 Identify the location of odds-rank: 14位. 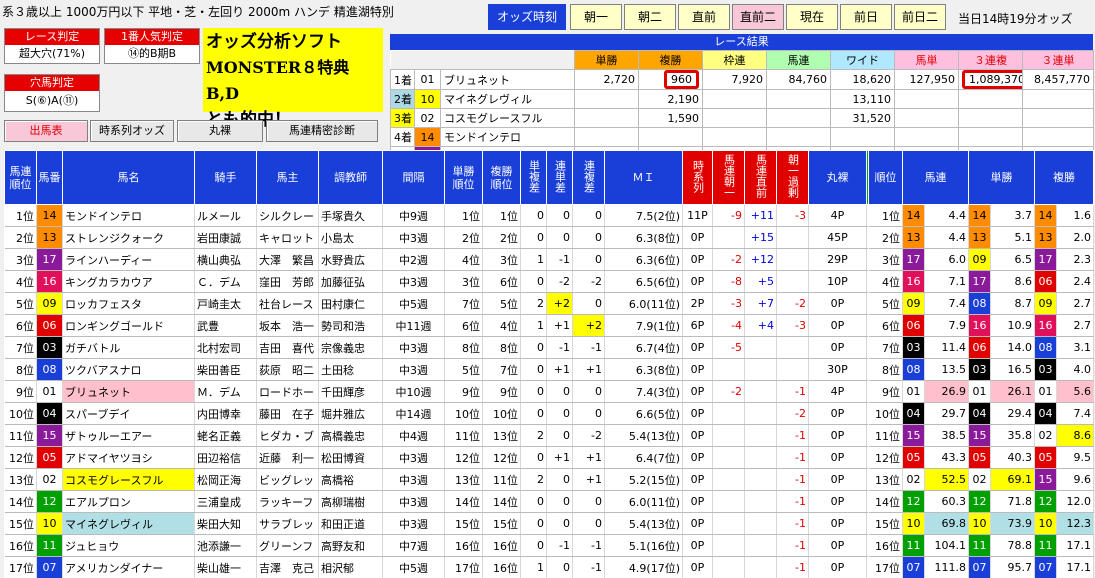
(885, 501).